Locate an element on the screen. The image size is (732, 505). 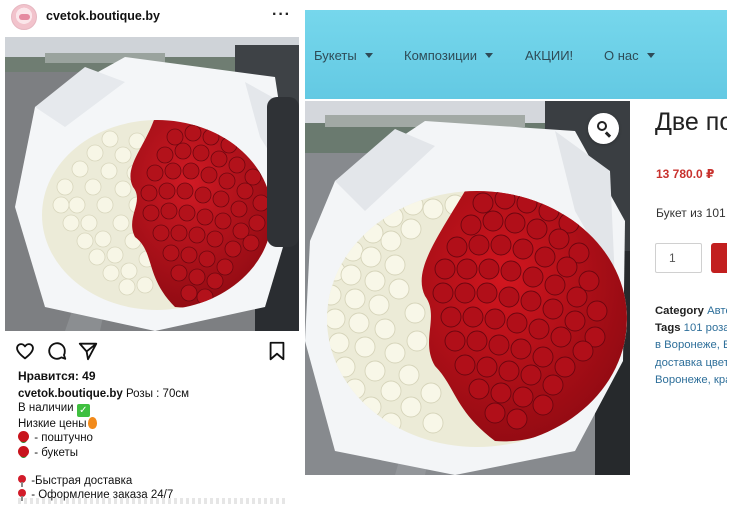
add-to-cart-button is located at coordinates (719, 258).